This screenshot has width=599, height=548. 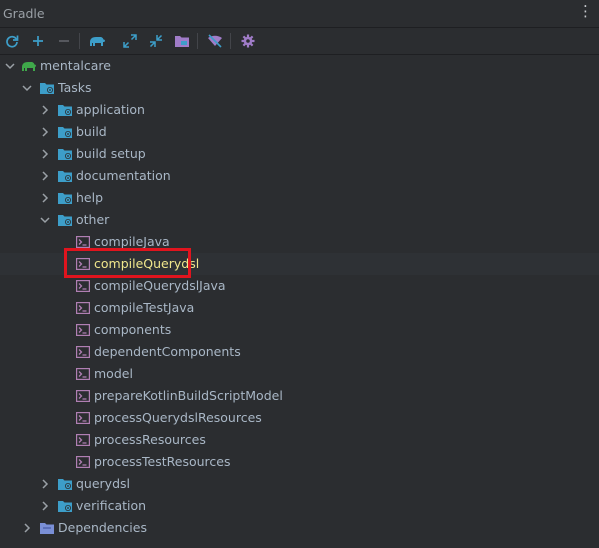 I want to click on refresh-icon, so click(x=12, y=41).